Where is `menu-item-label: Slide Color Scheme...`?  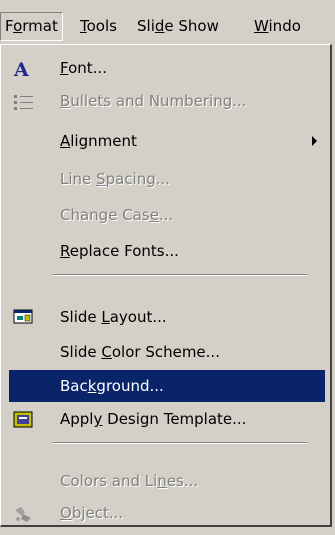
menu-item-label: Slide Color Scheme... is located at coordinates (140, 352).